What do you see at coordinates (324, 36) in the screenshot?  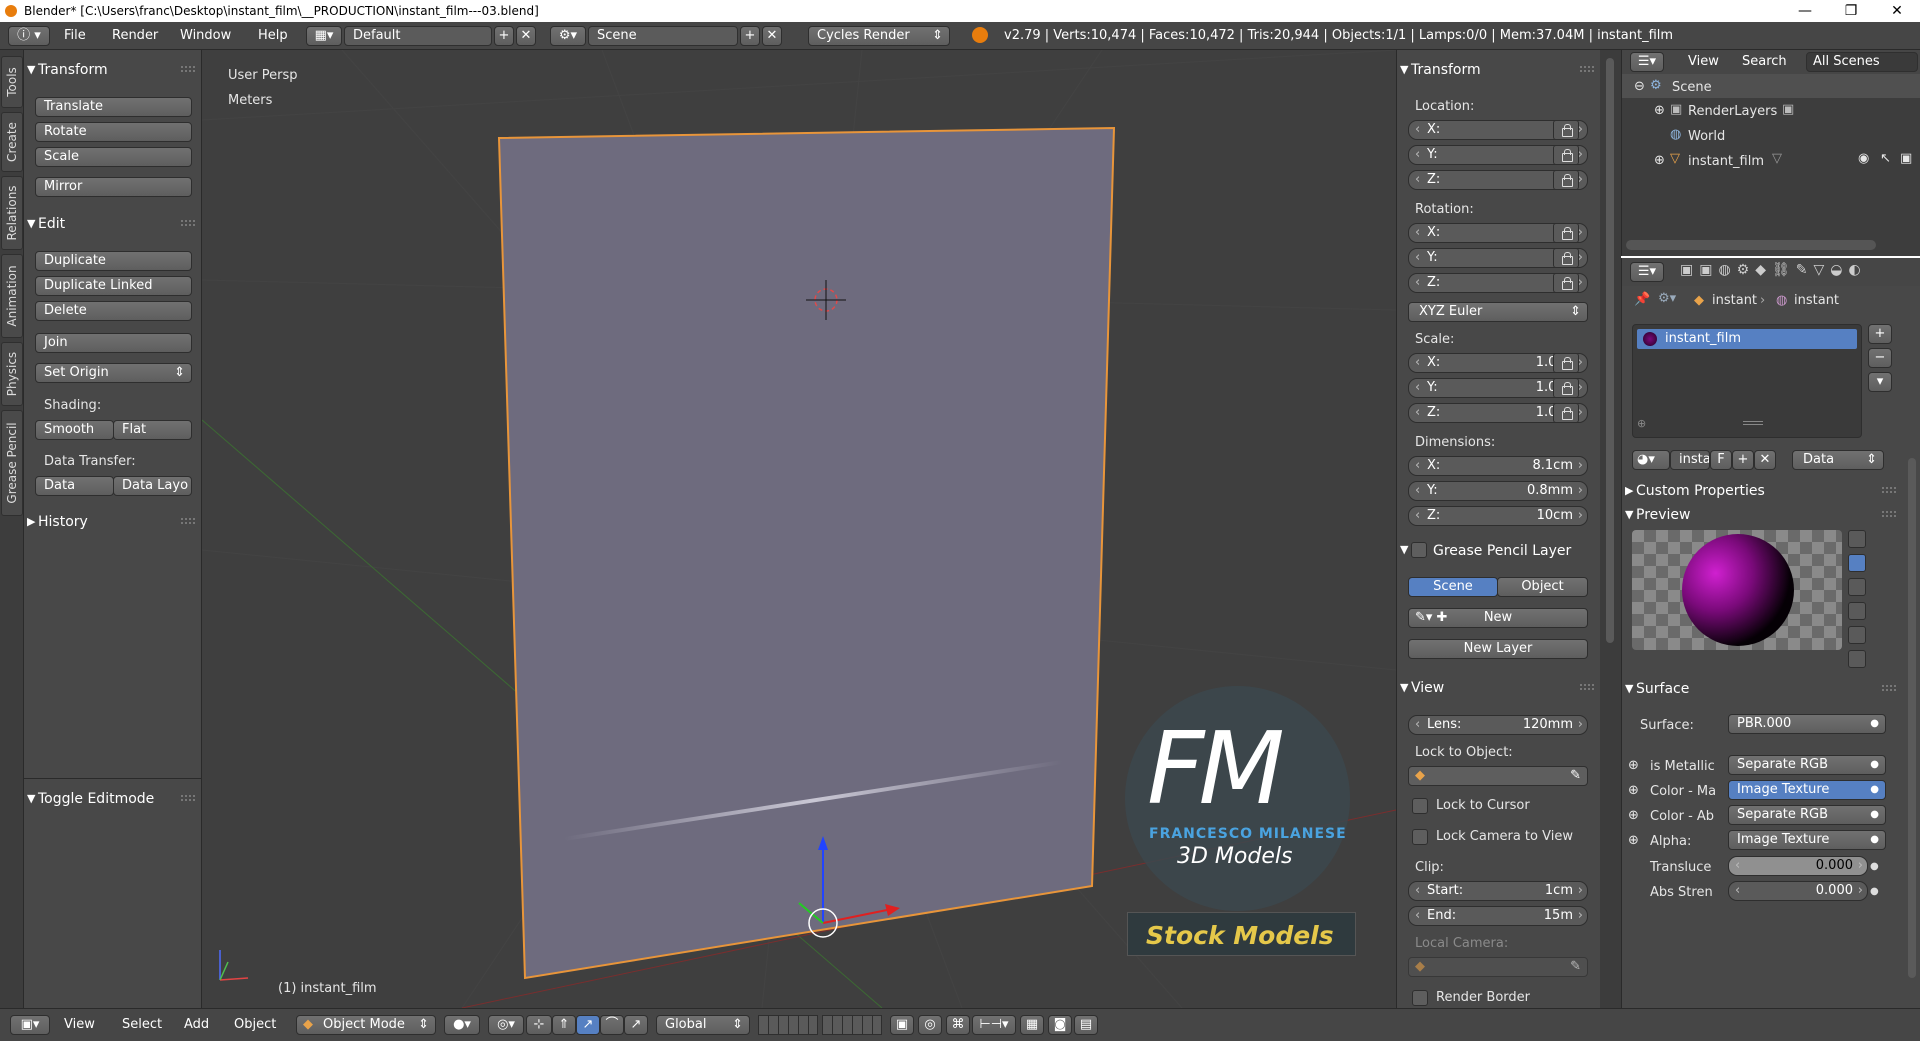 I see `layout-icon: ▦▾` at bounding box center [324, 36].